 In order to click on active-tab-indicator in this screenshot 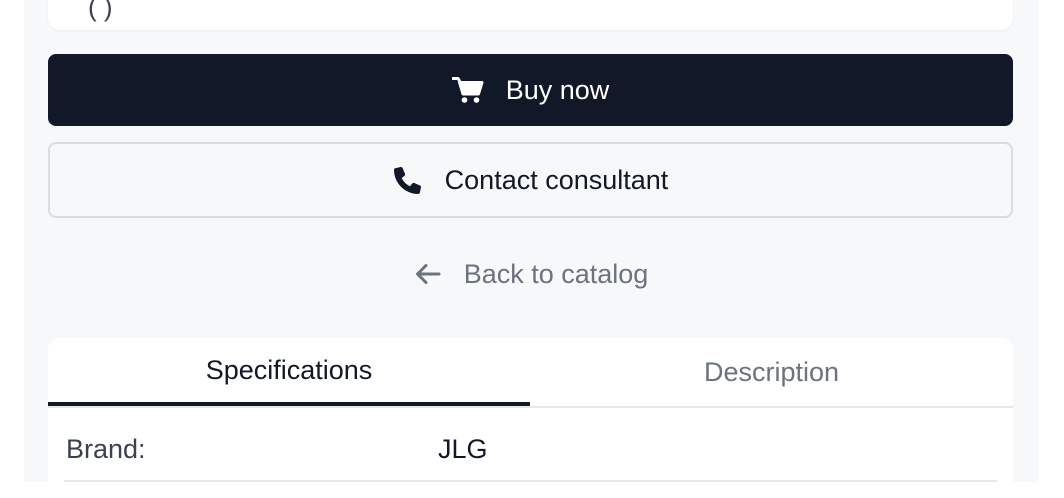, I will do `click(289, 404)`.